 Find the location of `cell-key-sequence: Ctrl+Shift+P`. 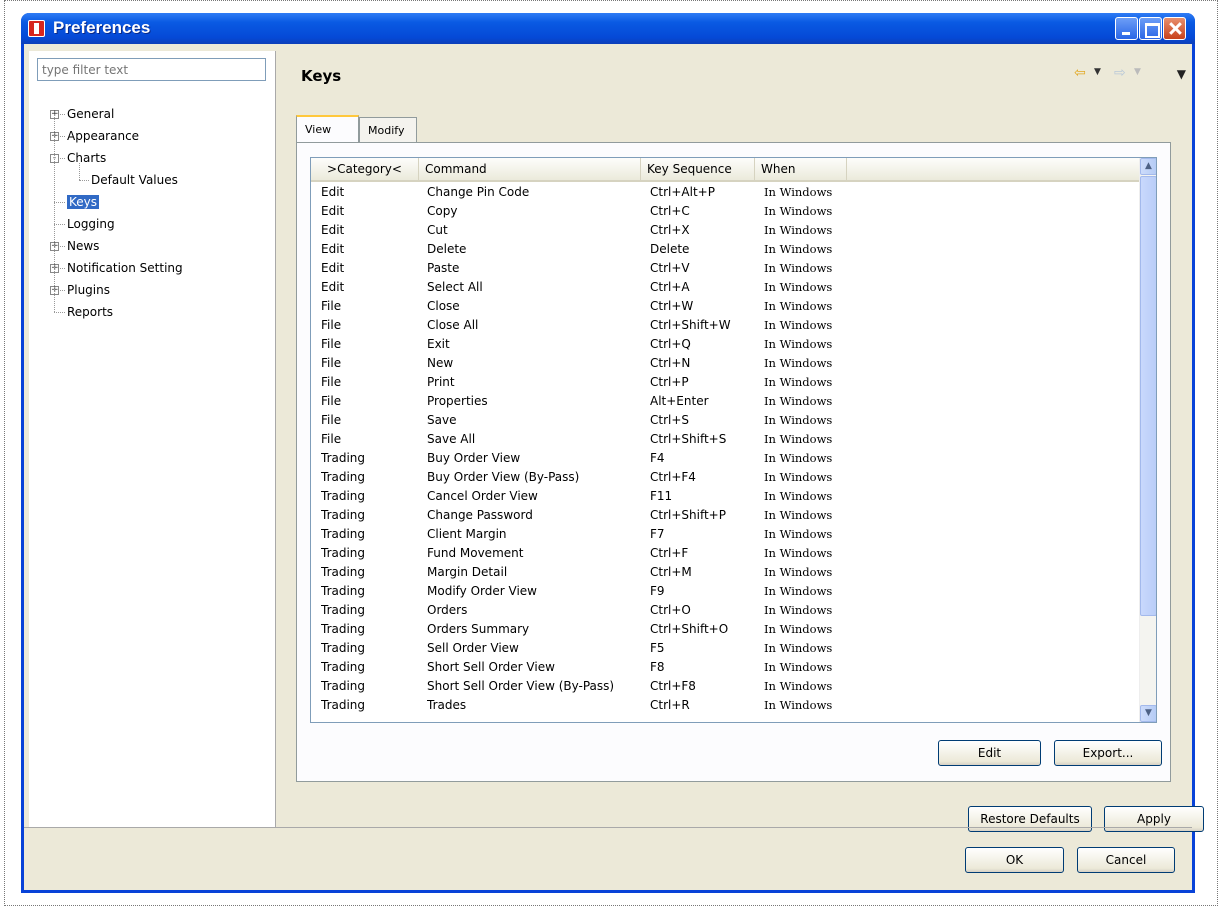

cell-key-sequence: Ctrl+Shift+P is located at coordinates (688, 515).